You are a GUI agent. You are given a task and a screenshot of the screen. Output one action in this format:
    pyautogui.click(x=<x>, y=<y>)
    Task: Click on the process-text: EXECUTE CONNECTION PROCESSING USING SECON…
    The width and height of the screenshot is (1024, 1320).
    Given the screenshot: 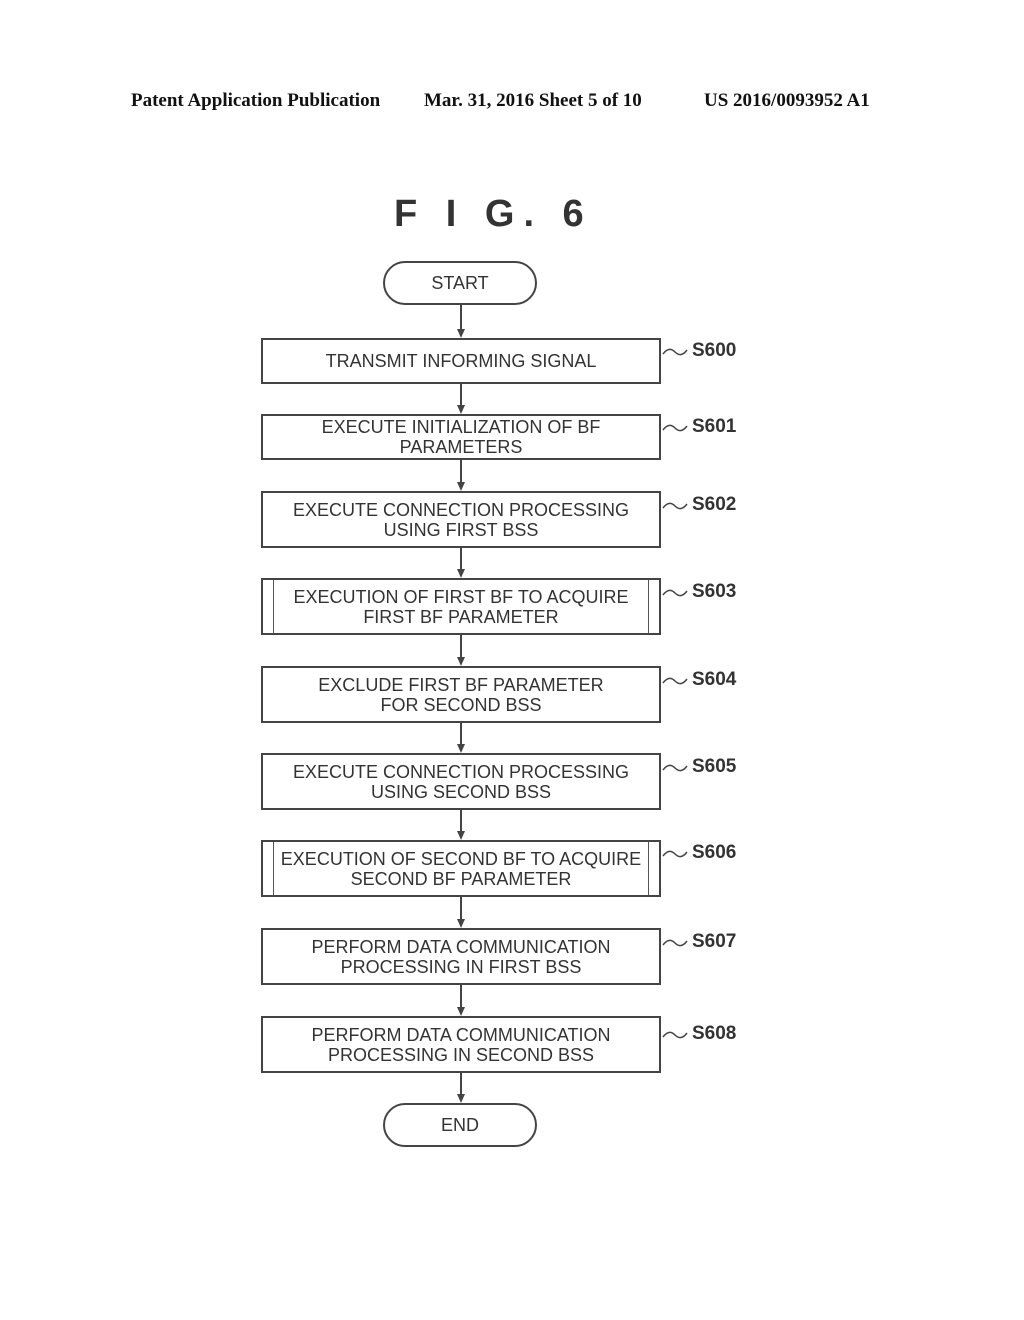 What is the action you would take?
    pyautogui.click(x=461, y=782)
    